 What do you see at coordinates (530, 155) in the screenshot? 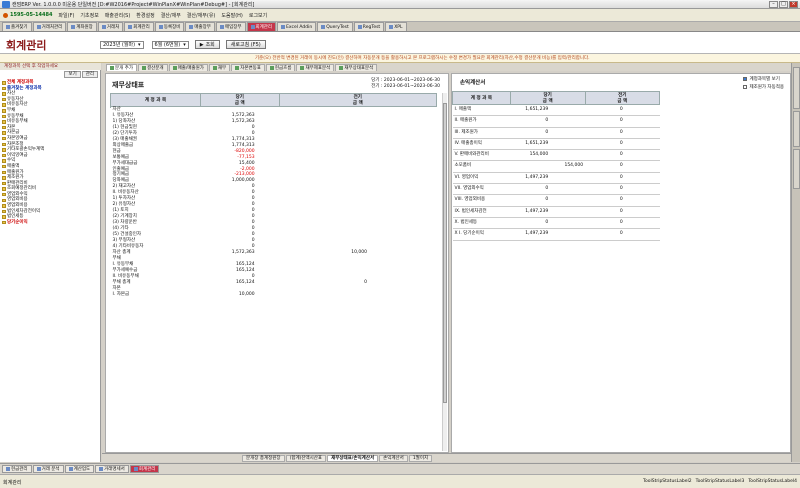
I see `table-cell: 154,000` at bounding box center [530, 155].